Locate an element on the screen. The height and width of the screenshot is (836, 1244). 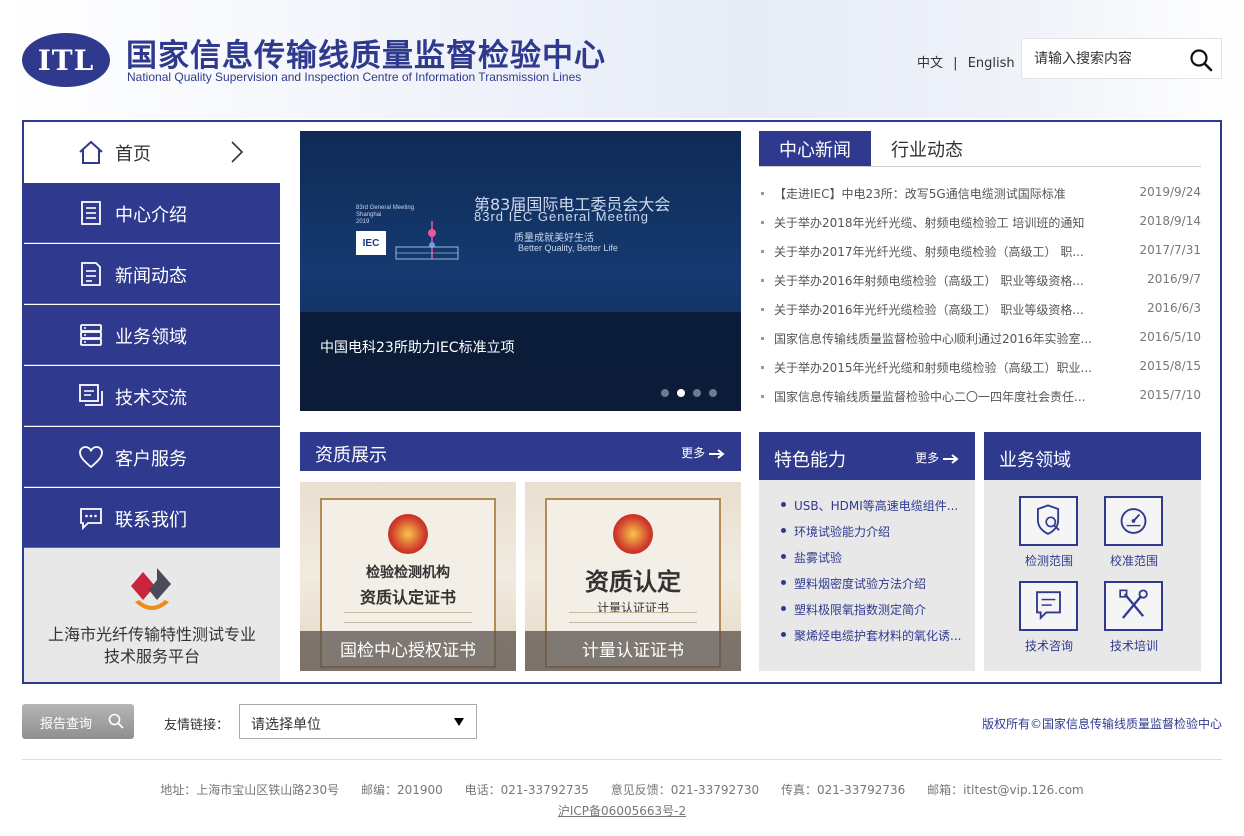
footer-address: 地址：上海市宝山区铁山路230号 is located at coordinates (250, 790).